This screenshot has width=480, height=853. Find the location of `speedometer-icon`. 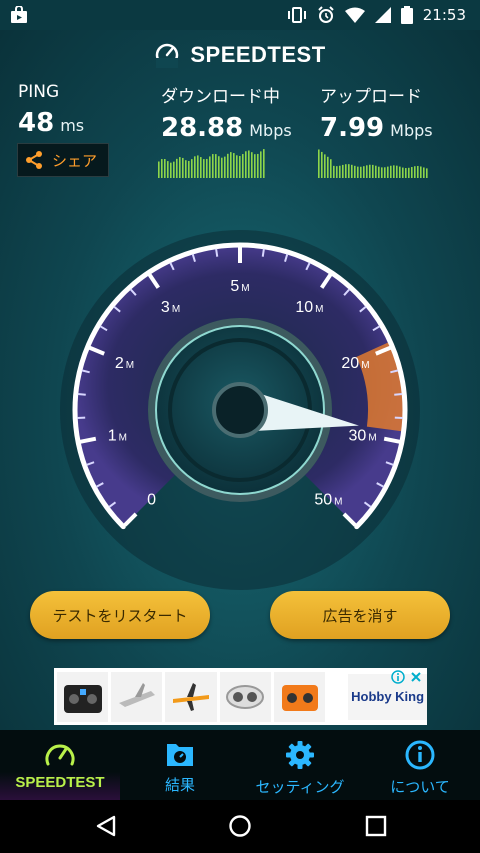

speedometer-icon is located at coordinates (60, 755).